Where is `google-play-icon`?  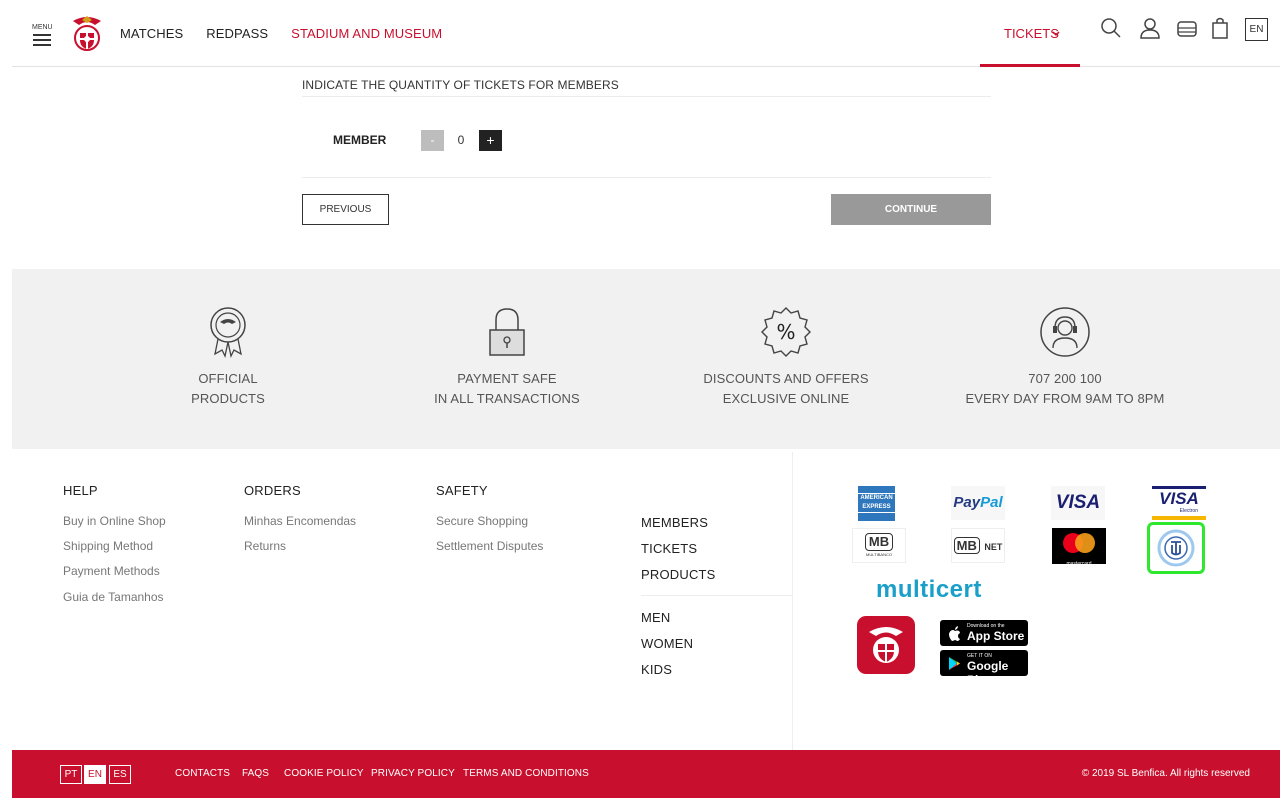 google-play-icon is located at coordinates (954, 663).